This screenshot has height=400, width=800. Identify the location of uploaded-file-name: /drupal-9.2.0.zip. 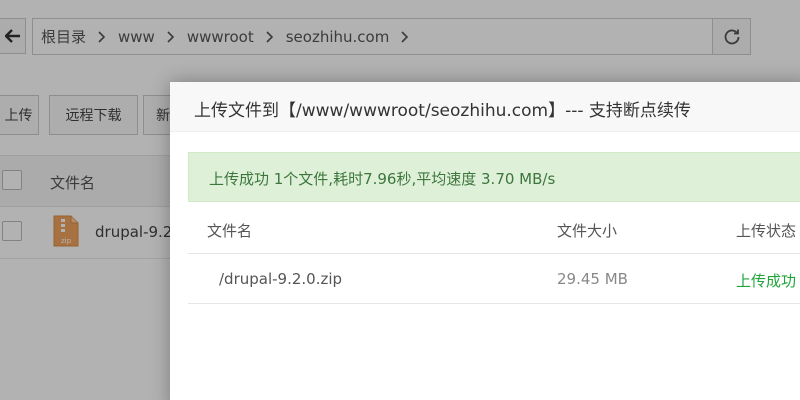
(281, 279).